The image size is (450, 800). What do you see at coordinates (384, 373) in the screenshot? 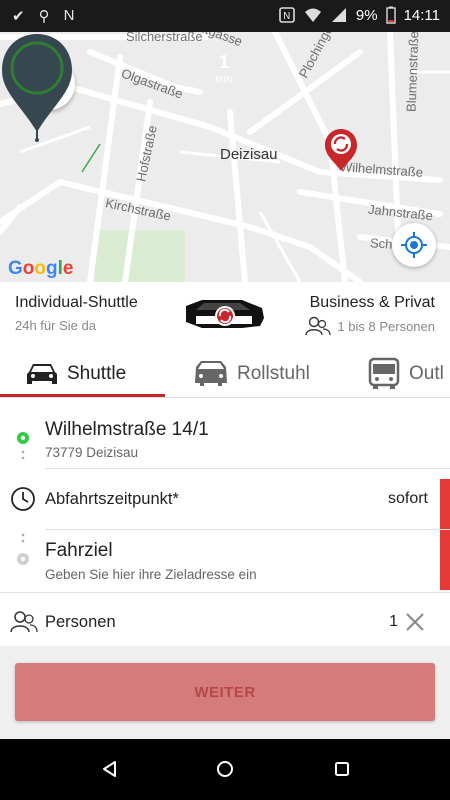
I see `bus-icon` at bounding box center [384, 373].